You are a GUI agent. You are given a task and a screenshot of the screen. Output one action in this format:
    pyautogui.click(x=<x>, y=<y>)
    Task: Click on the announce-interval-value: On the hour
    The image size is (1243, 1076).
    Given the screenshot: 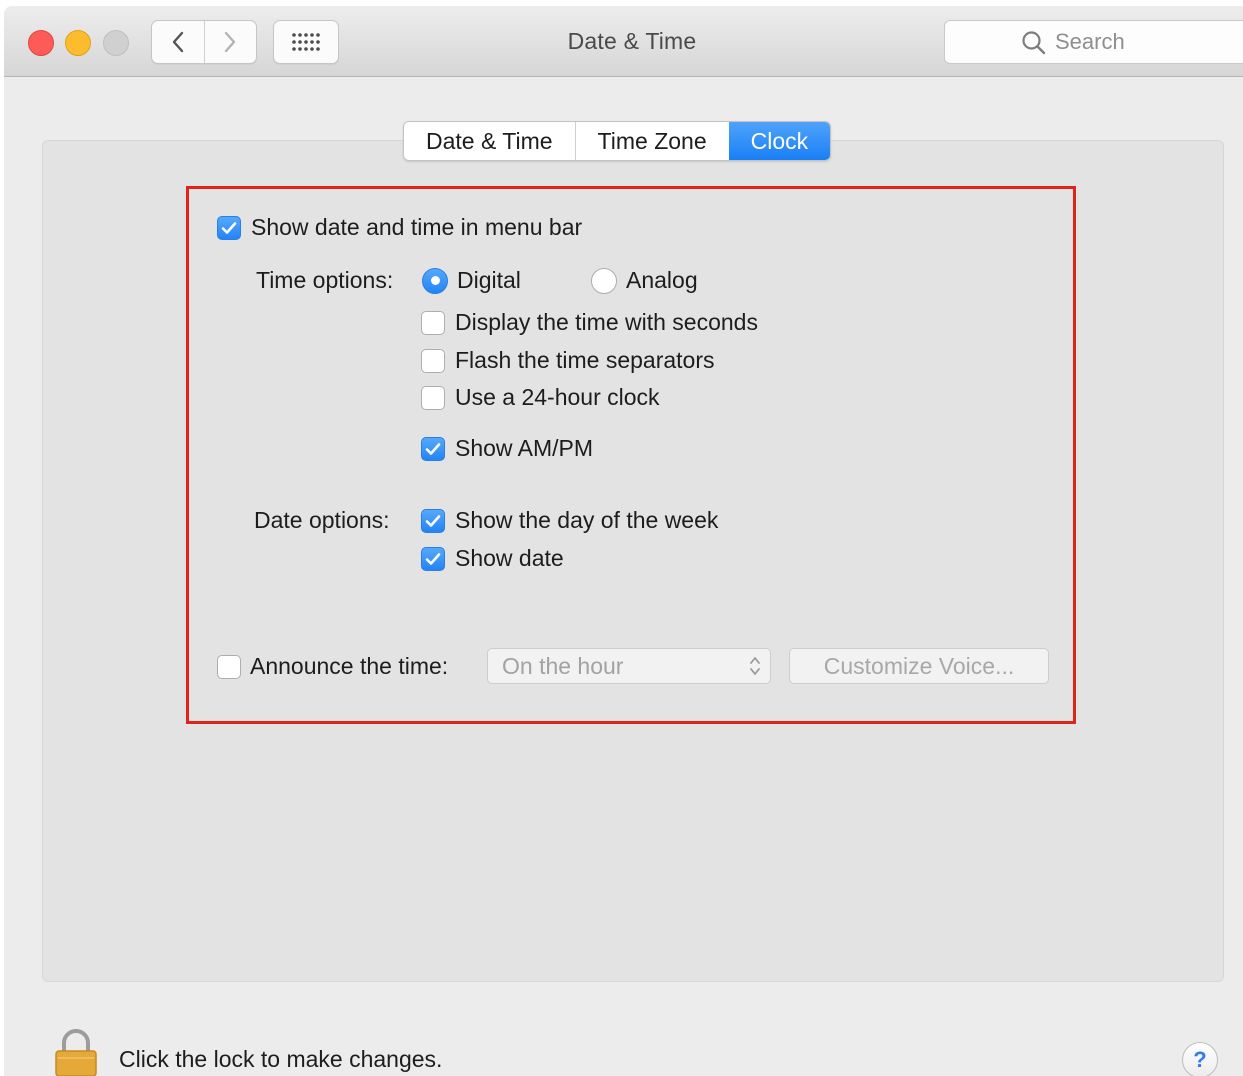 What is the action you would take?
    pyautogui.click(x=563, y=666)
    